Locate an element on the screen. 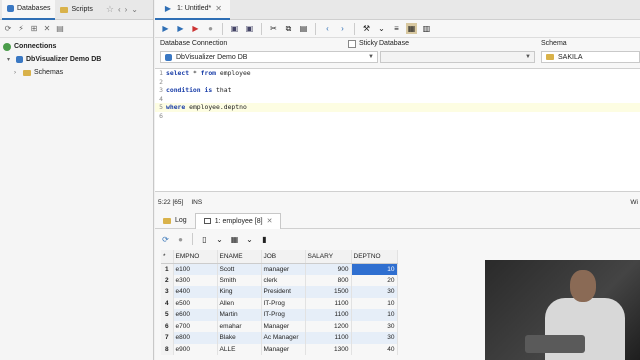  scripts-icon is located at coordinates (64, 9).